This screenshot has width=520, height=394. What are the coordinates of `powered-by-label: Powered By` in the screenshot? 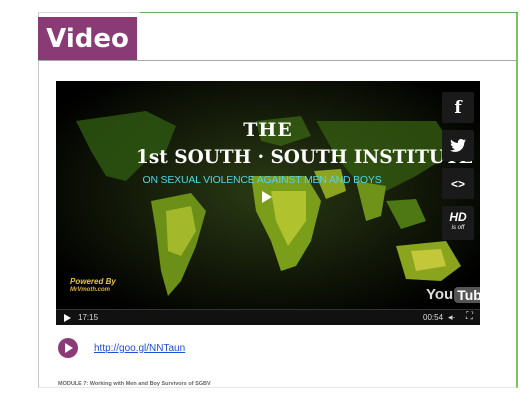 It's located at (93, 281).